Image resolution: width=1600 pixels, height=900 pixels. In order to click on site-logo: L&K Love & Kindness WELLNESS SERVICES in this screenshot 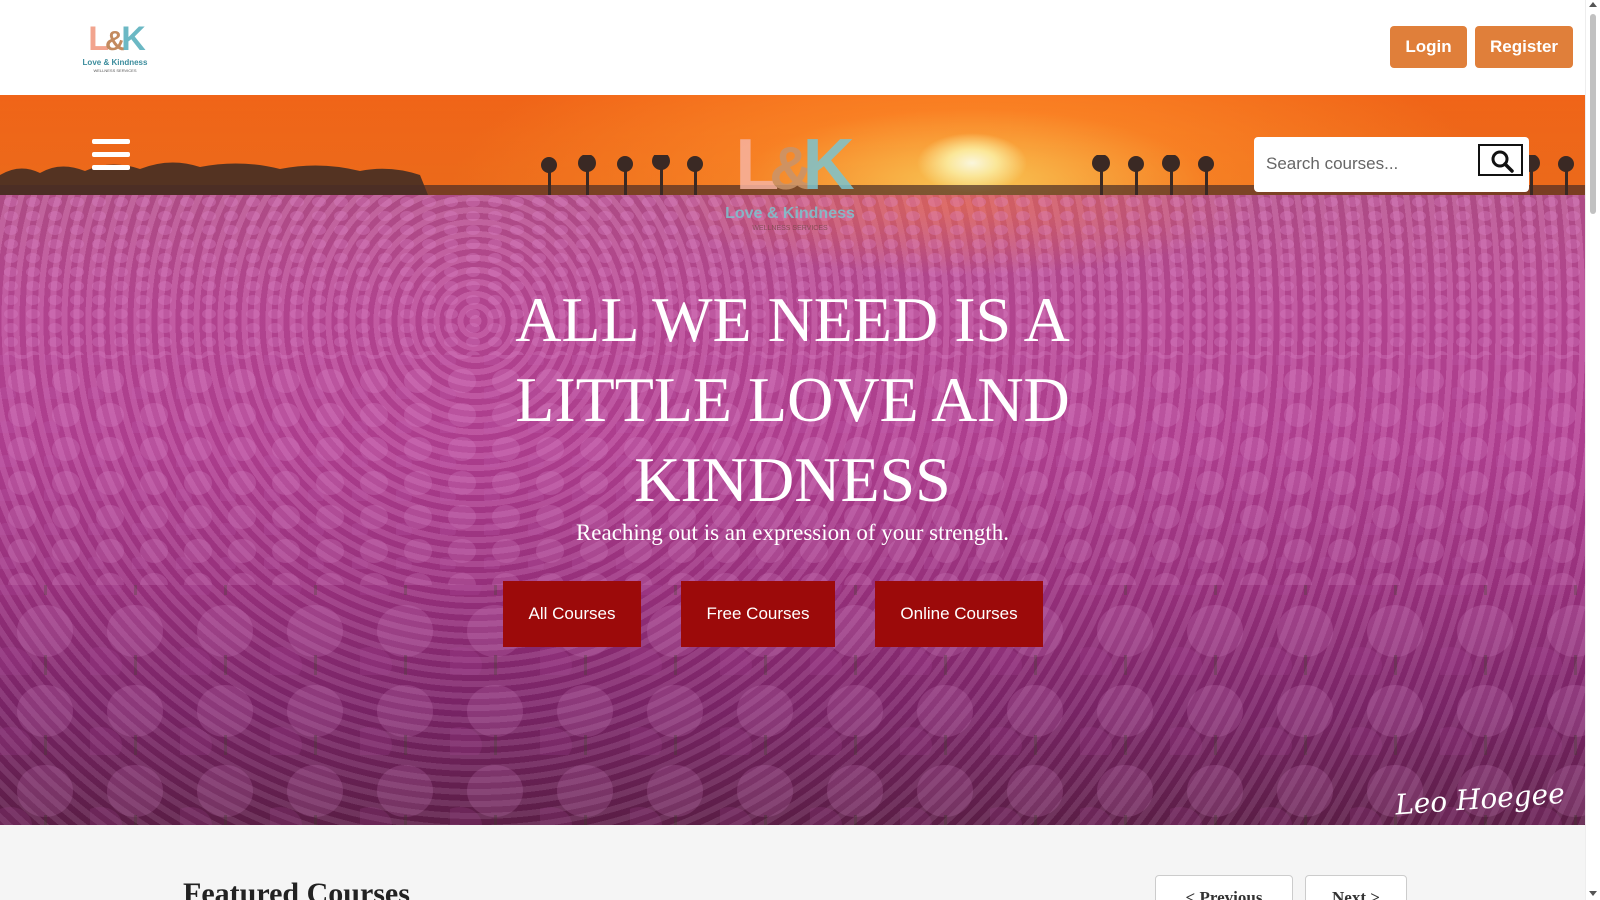, I will do `click(115, 47)`.